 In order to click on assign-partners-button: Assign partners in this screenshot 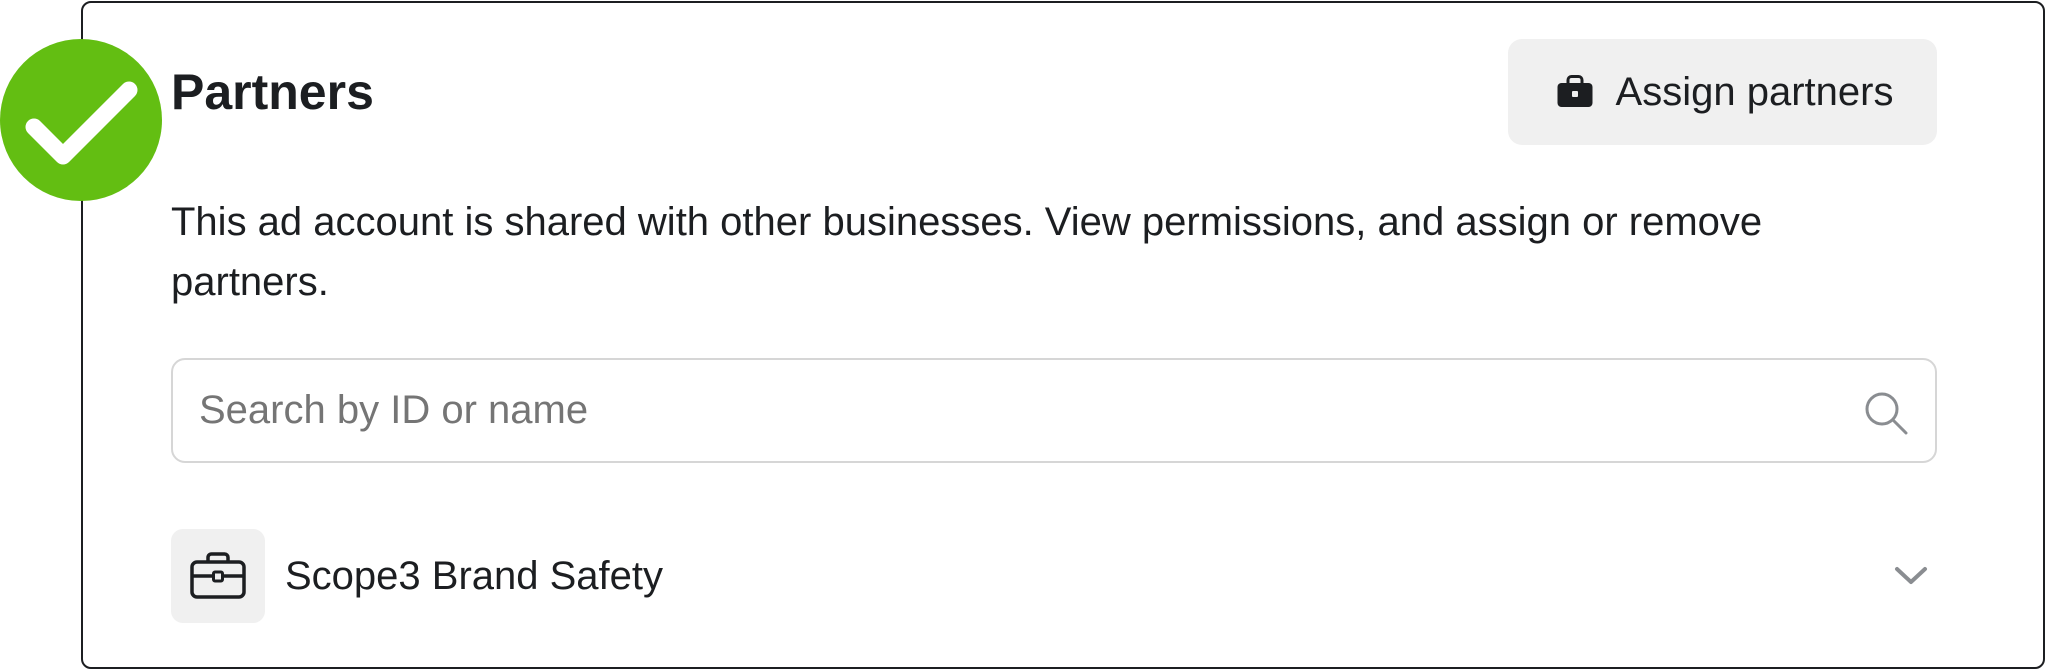, I will do `click(1722, 92)`.